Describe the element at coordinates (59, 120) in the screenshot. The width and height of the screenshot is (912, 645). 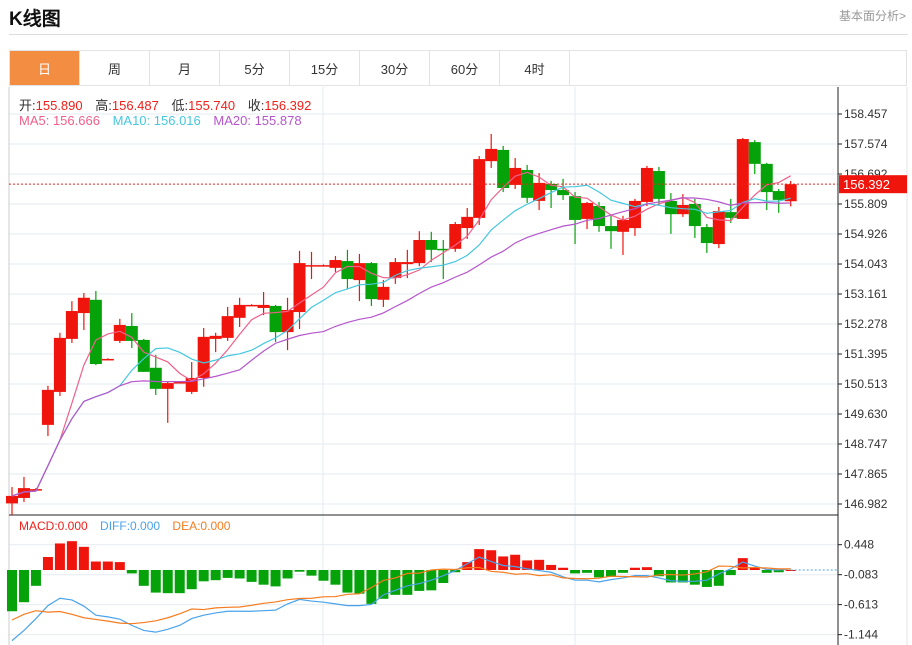
I see `ma5-value: MA5: 156.666` at that location.